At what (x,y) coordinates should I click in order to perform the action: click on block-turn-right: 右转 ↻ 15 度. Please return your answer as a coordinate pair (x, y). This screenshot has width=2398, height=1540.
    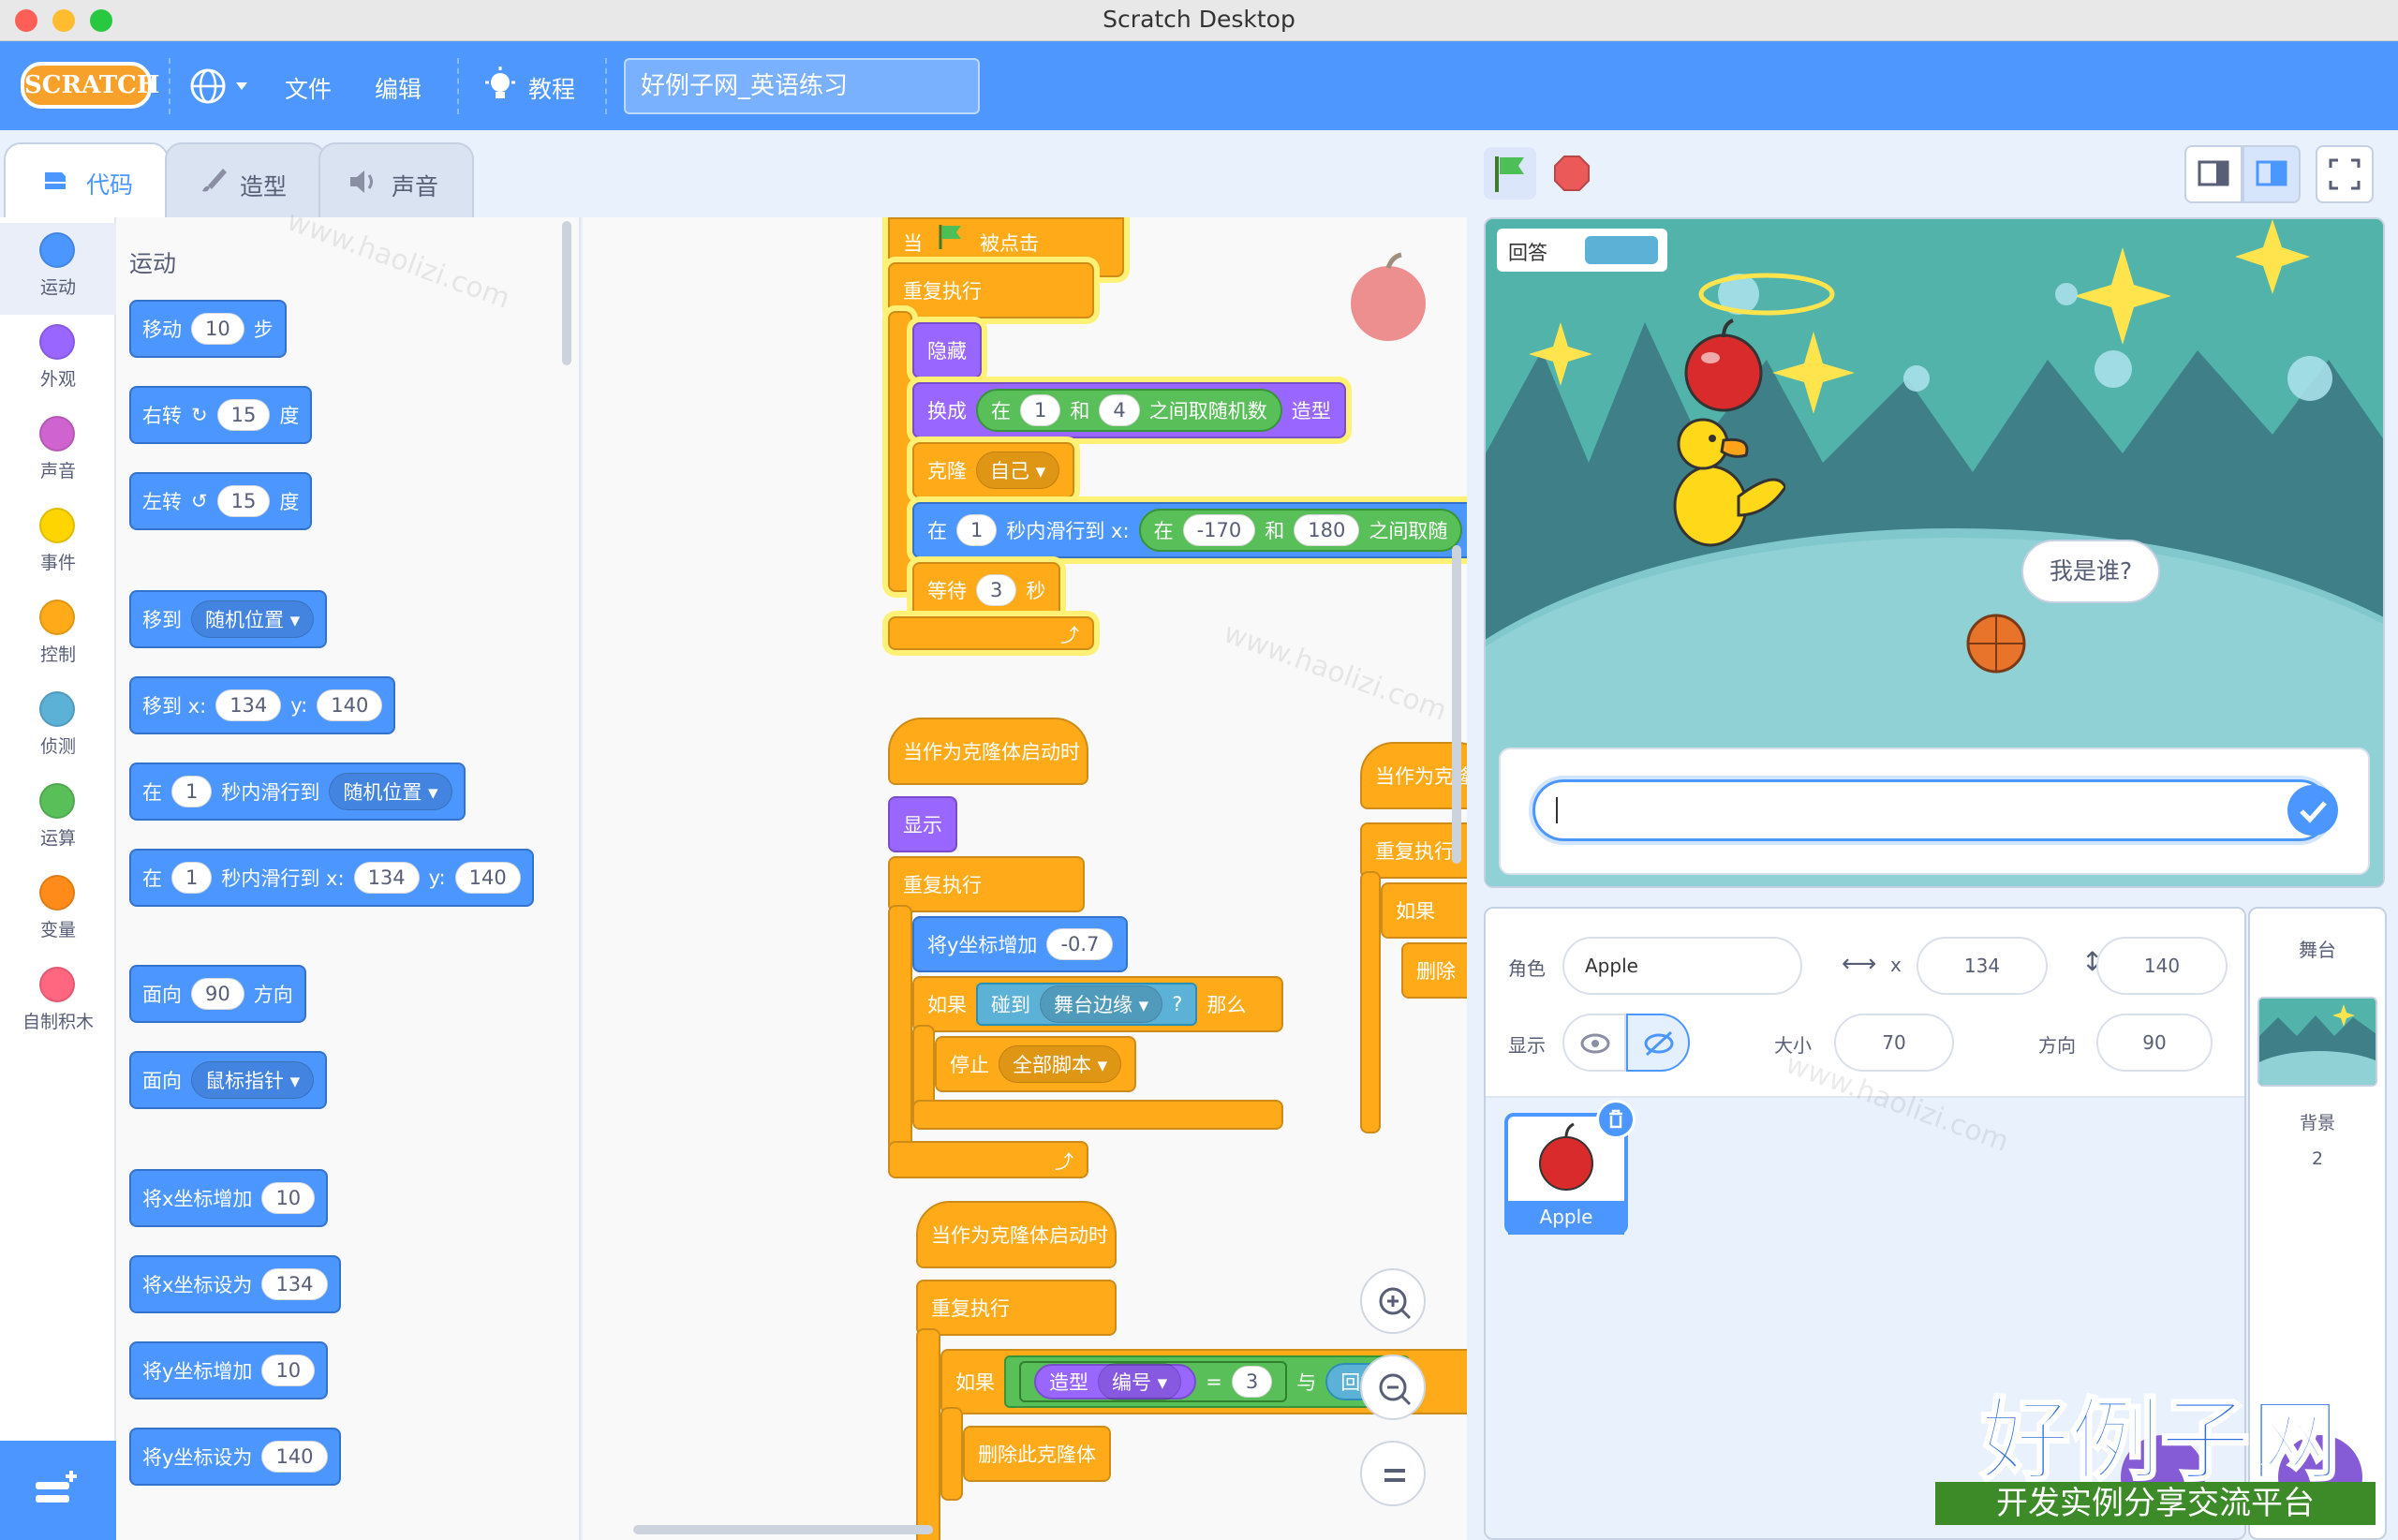
    Looking at the image, I should click on (221, 415).